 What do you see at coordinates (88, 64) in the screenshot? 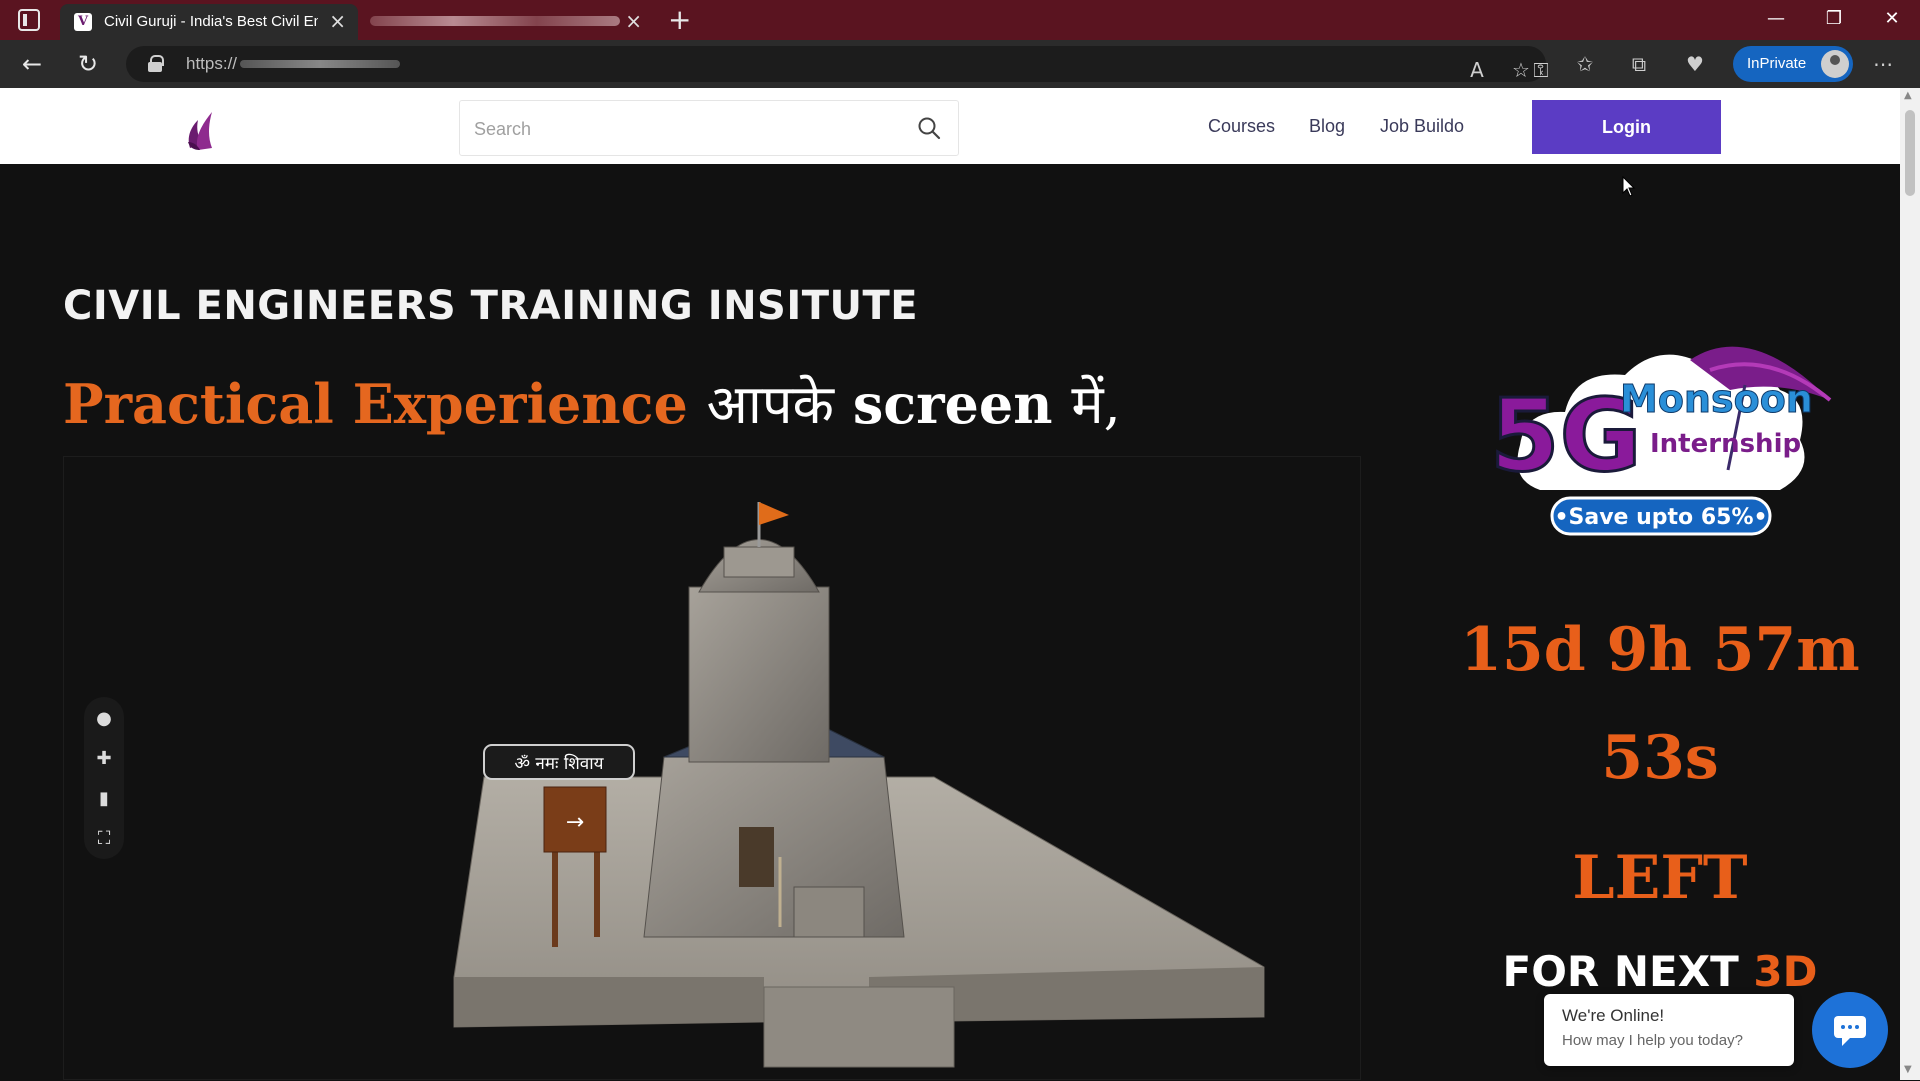
I see `reload-button: ↻` at bounding box center [88, 64].